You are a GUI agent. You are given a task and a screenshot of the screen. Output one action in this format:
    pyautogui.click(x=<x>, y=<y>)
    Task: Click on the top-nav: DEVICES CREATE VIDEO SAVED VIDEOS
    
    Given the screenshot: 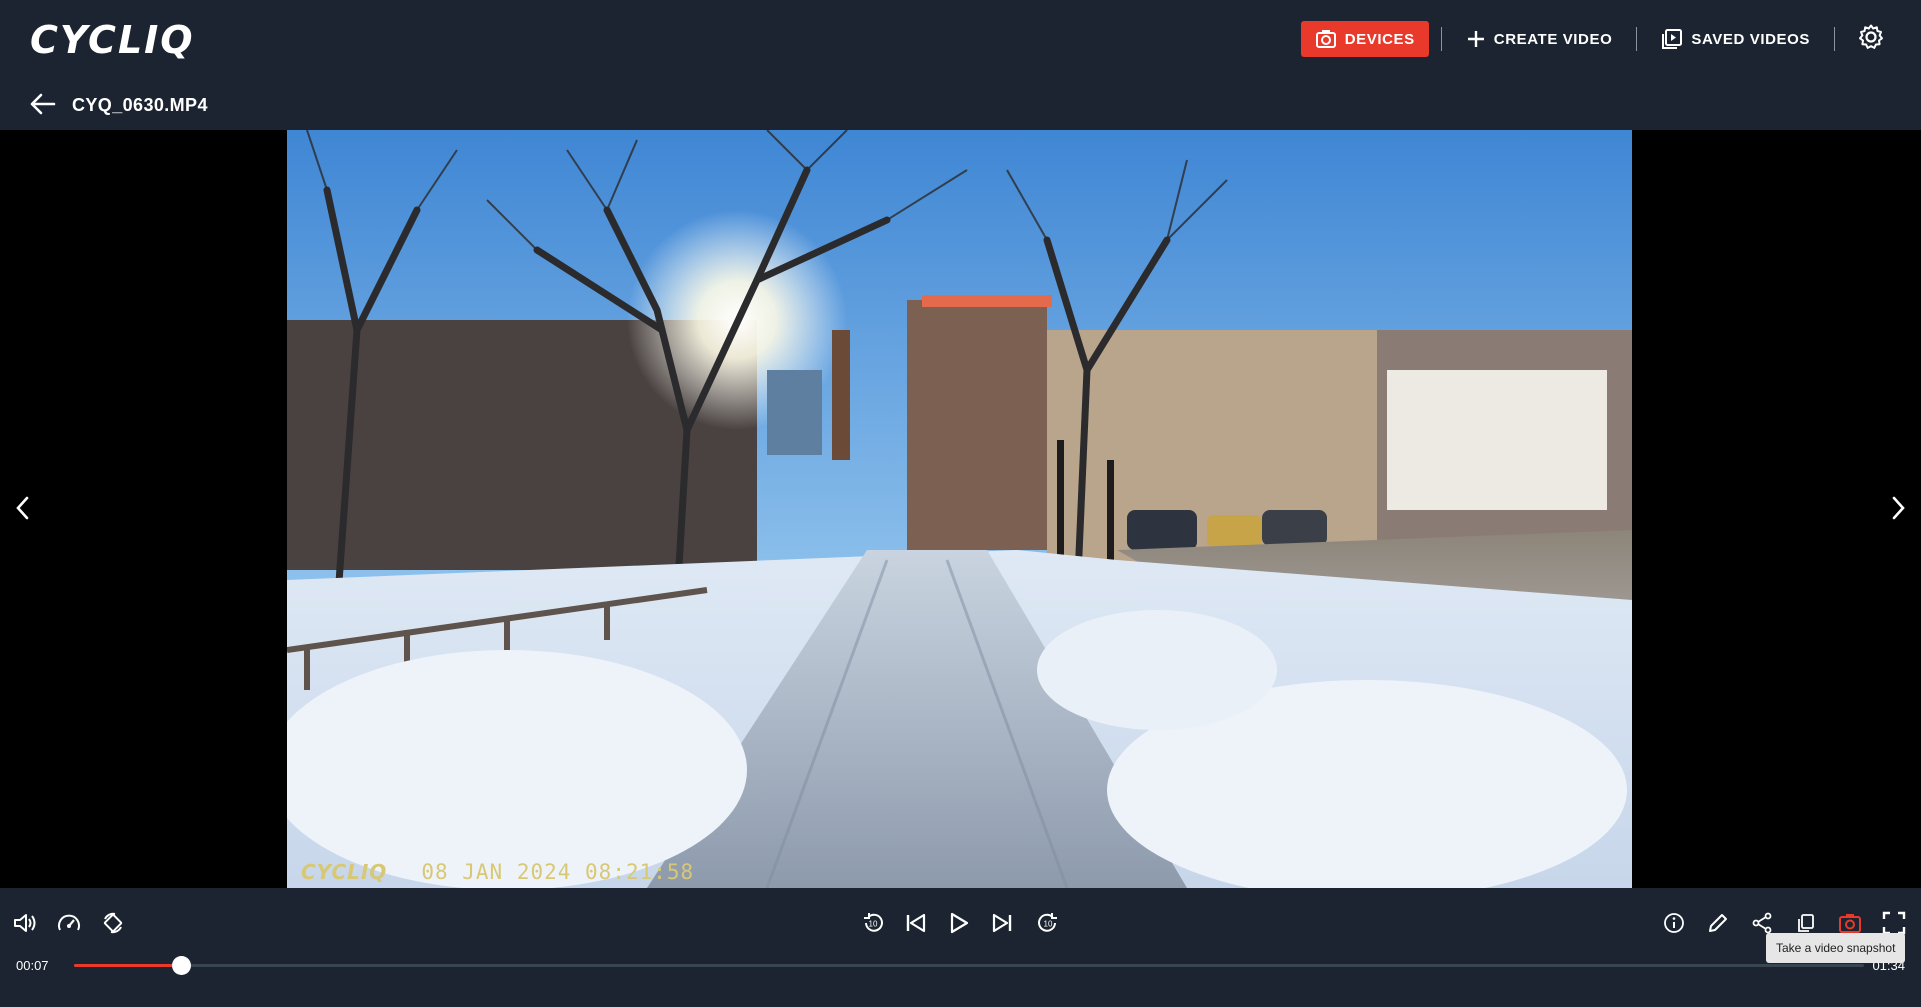 What is the action you would take?
    pyautogui.click(x=1595, y=39)
    